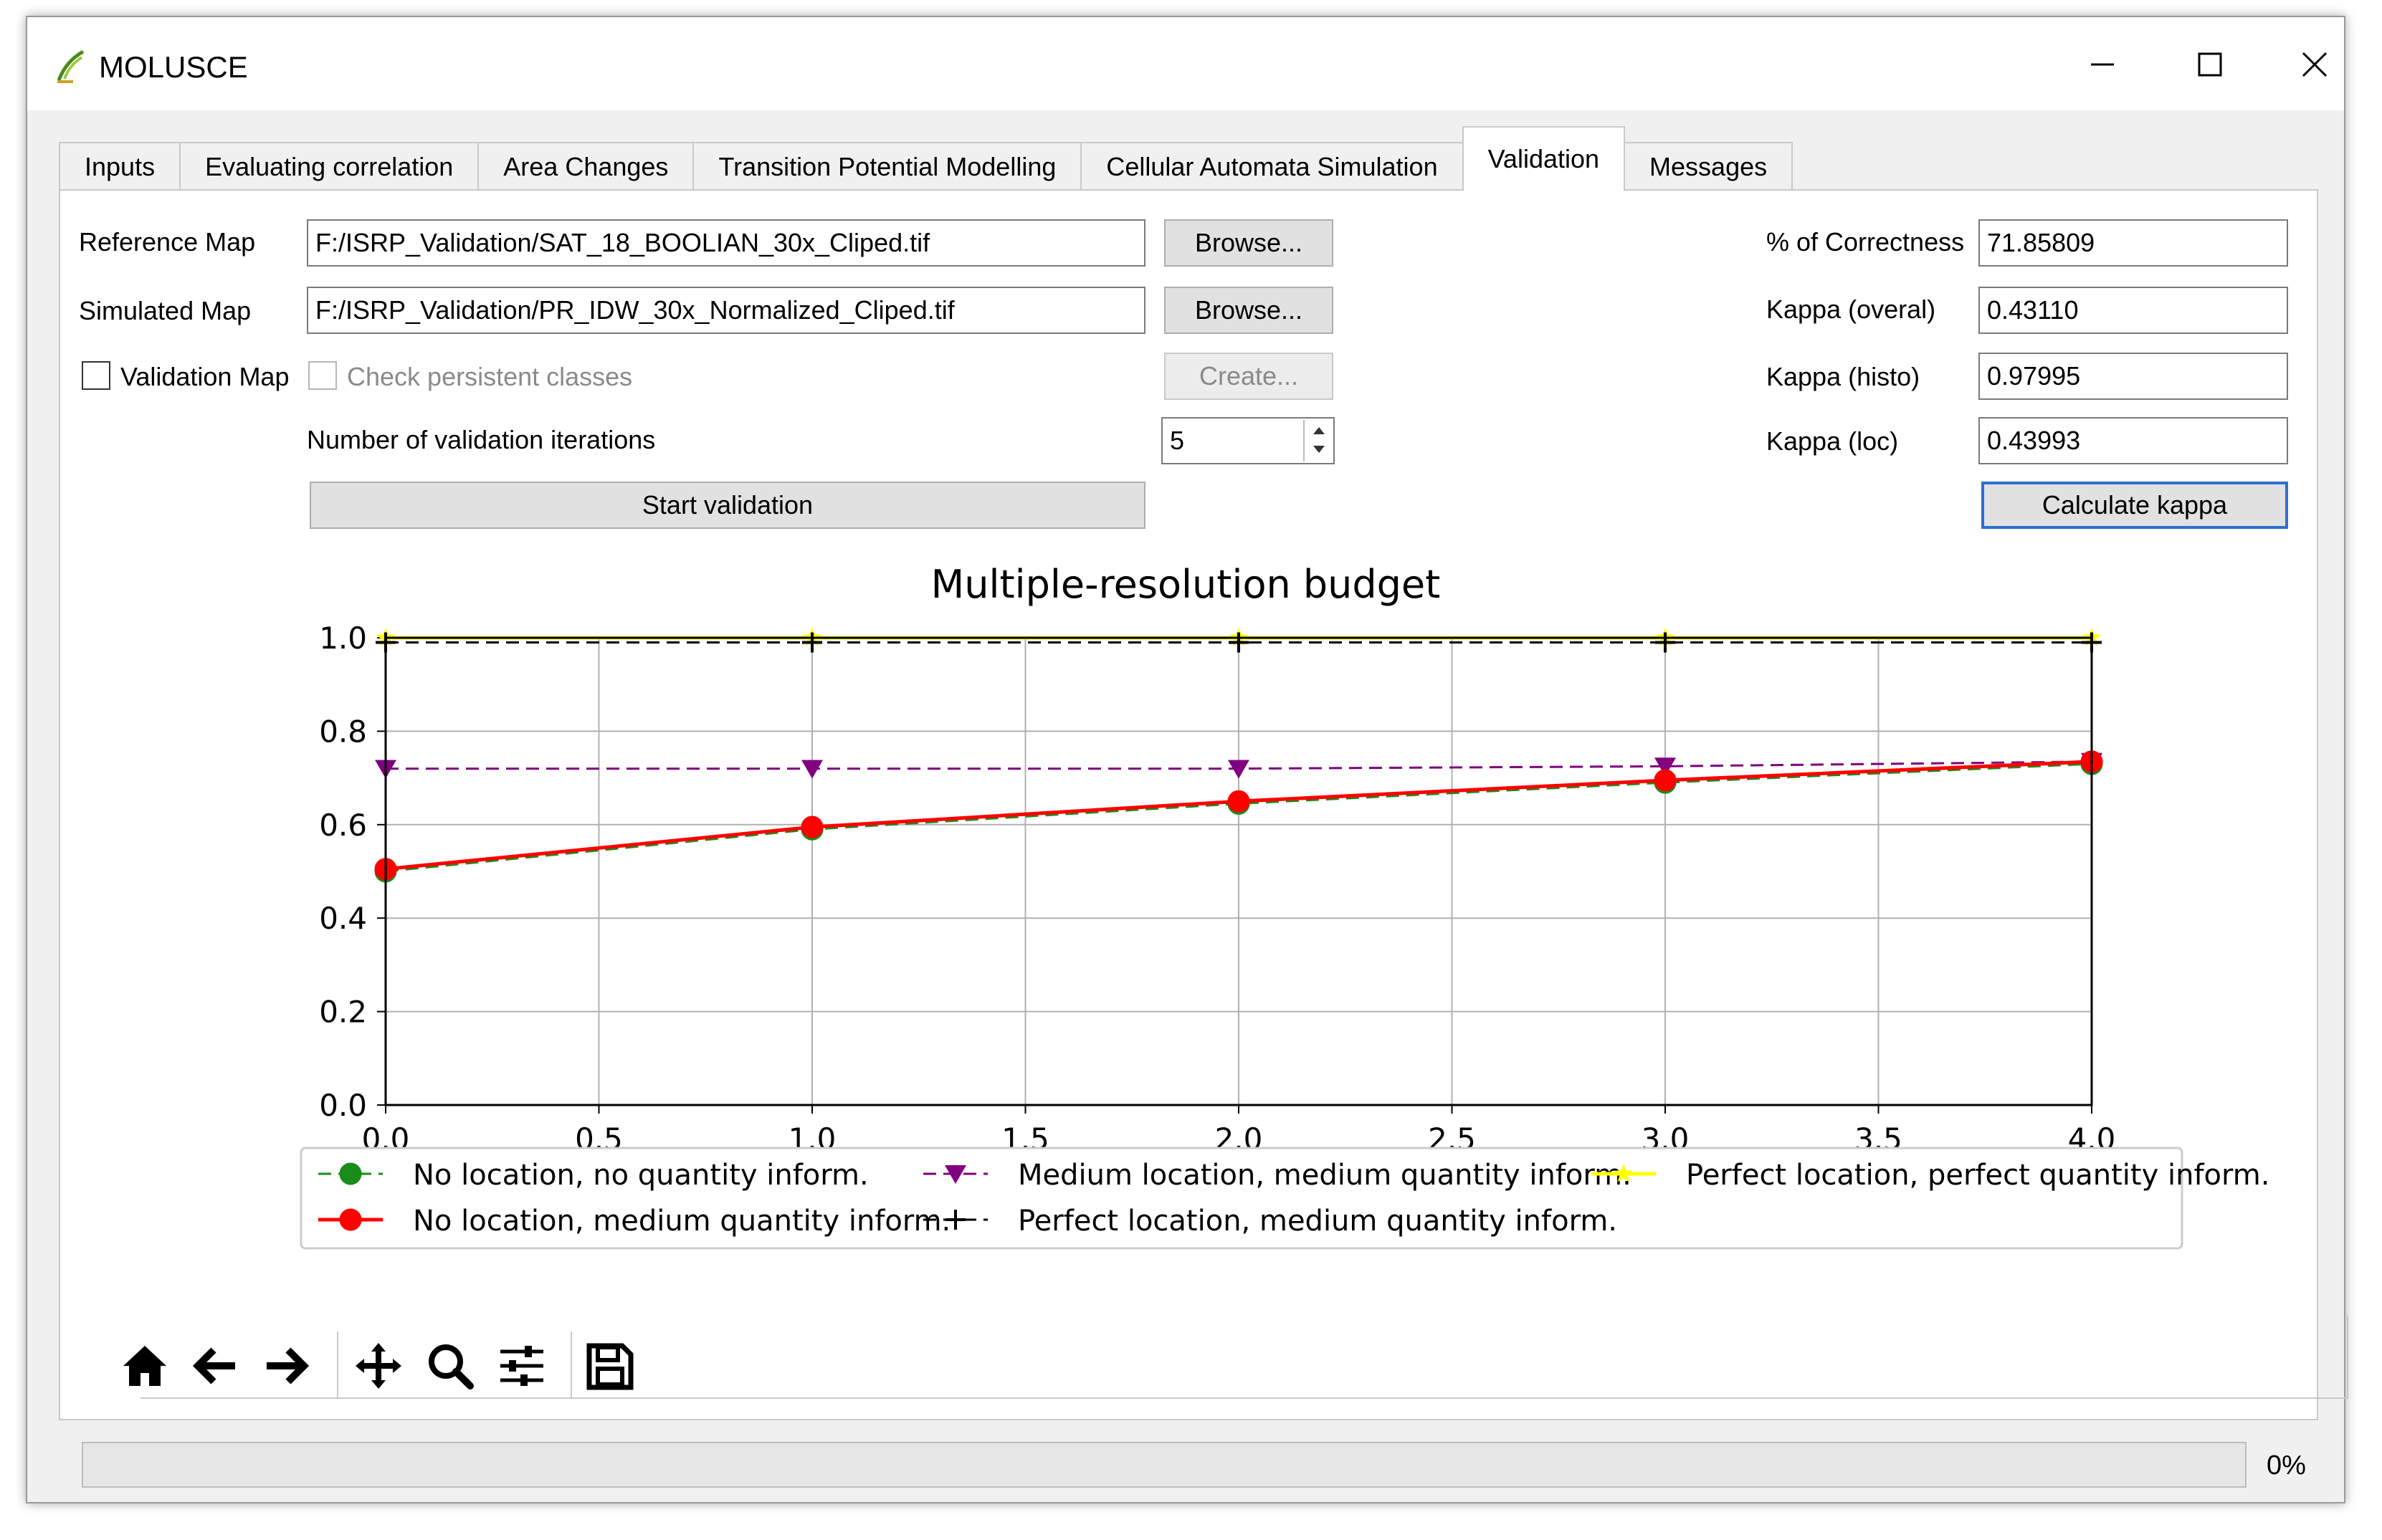  Describe the element at coordinates (1186, 584) in the screenshot. I see `chart-title: Multiple-resolution budget` at that location.